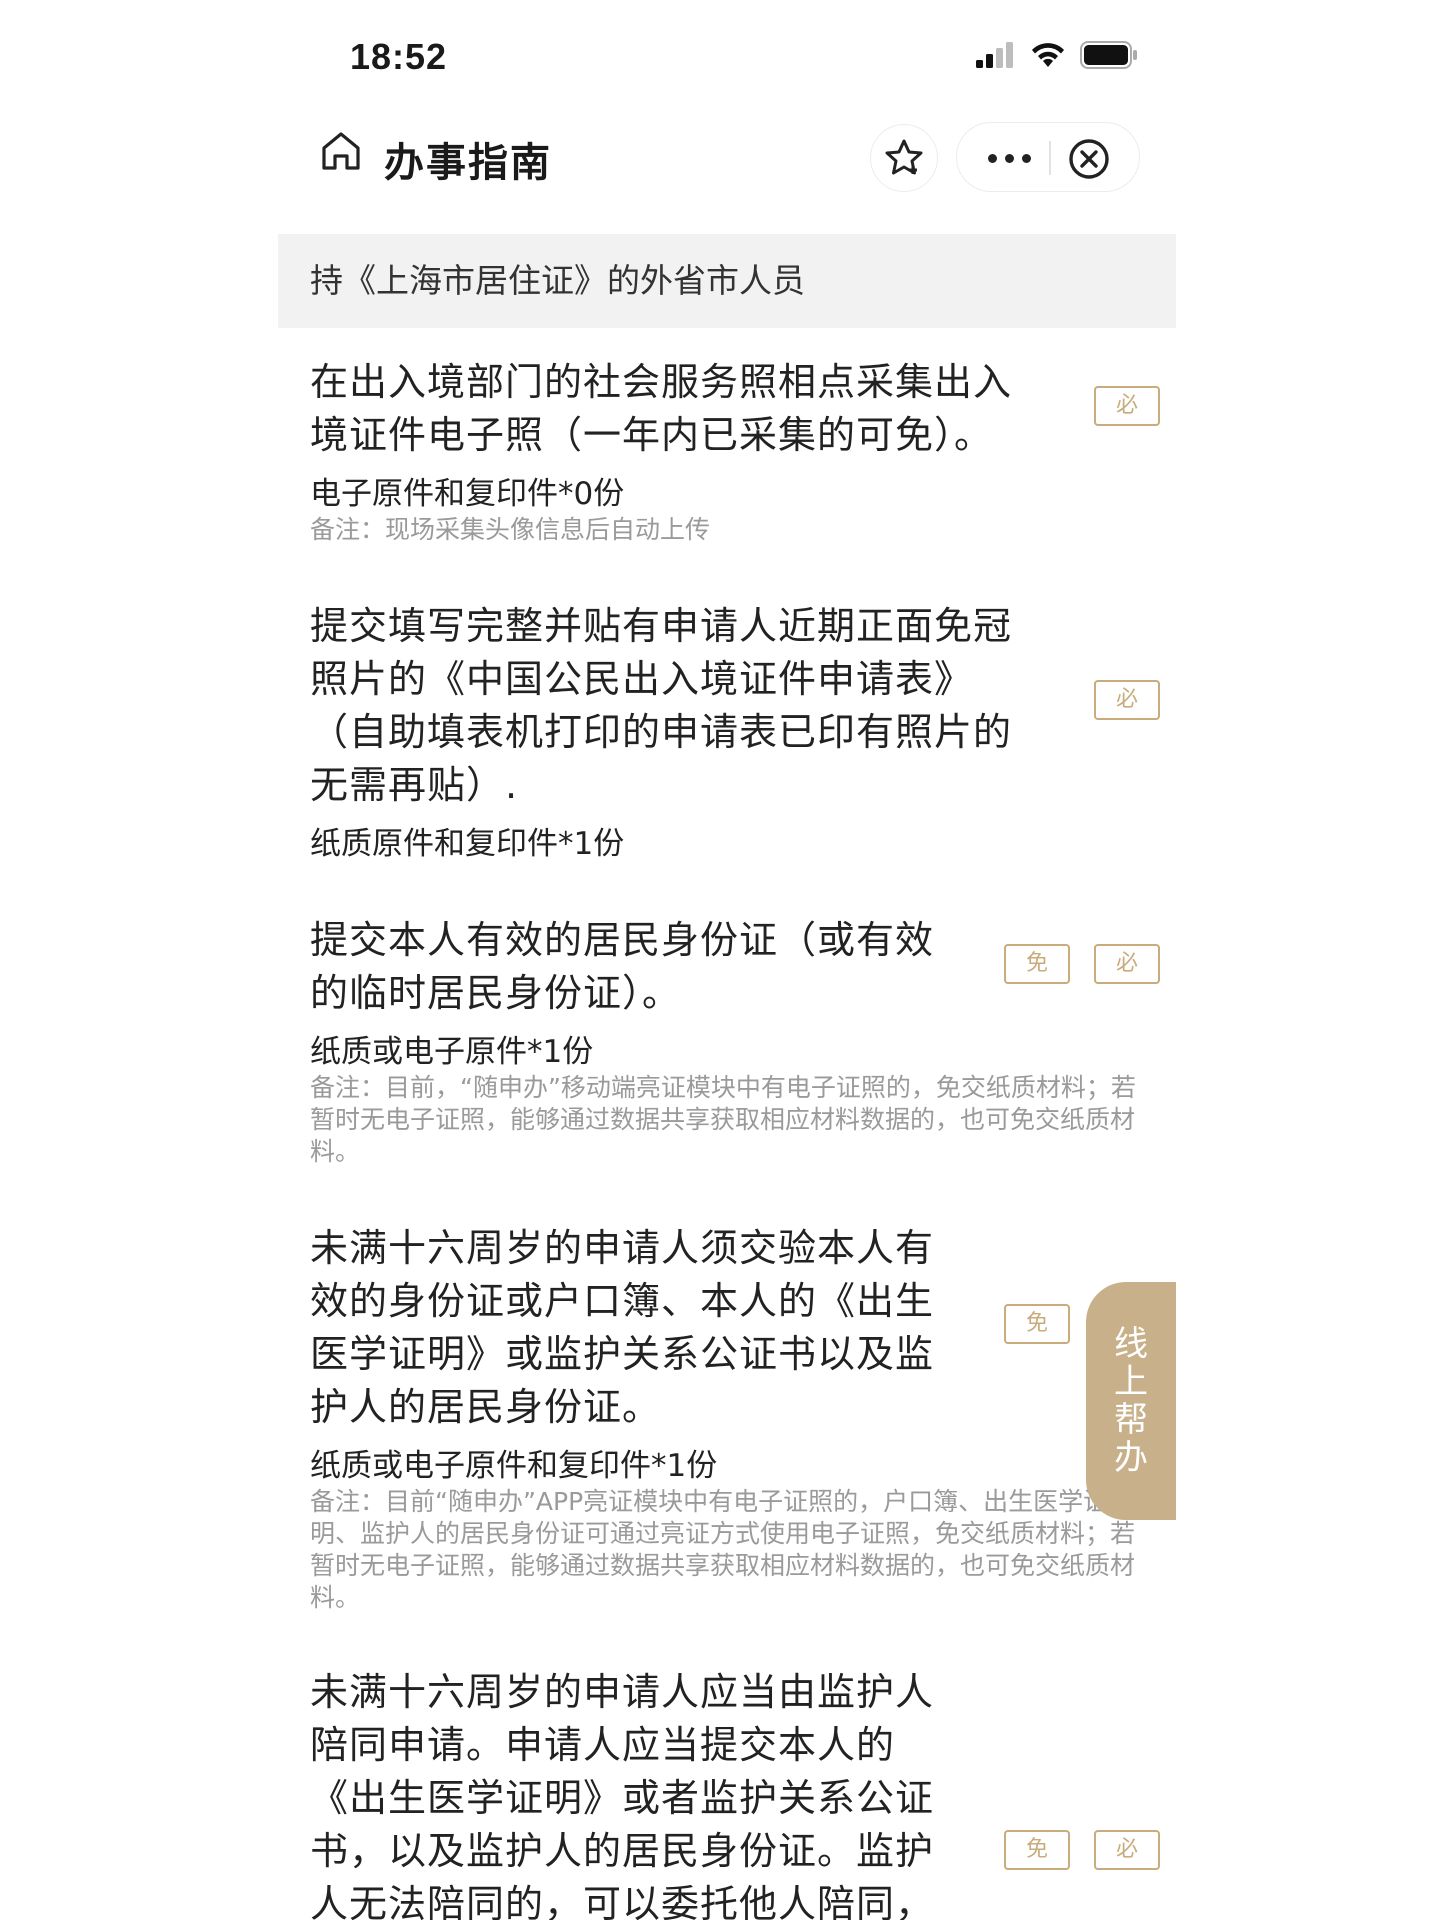 This screenshot has width=1440, height=1920. Describe the element at coordinates (468, 163) in the screenshot. I see `page-title: 办事指南` at that location.